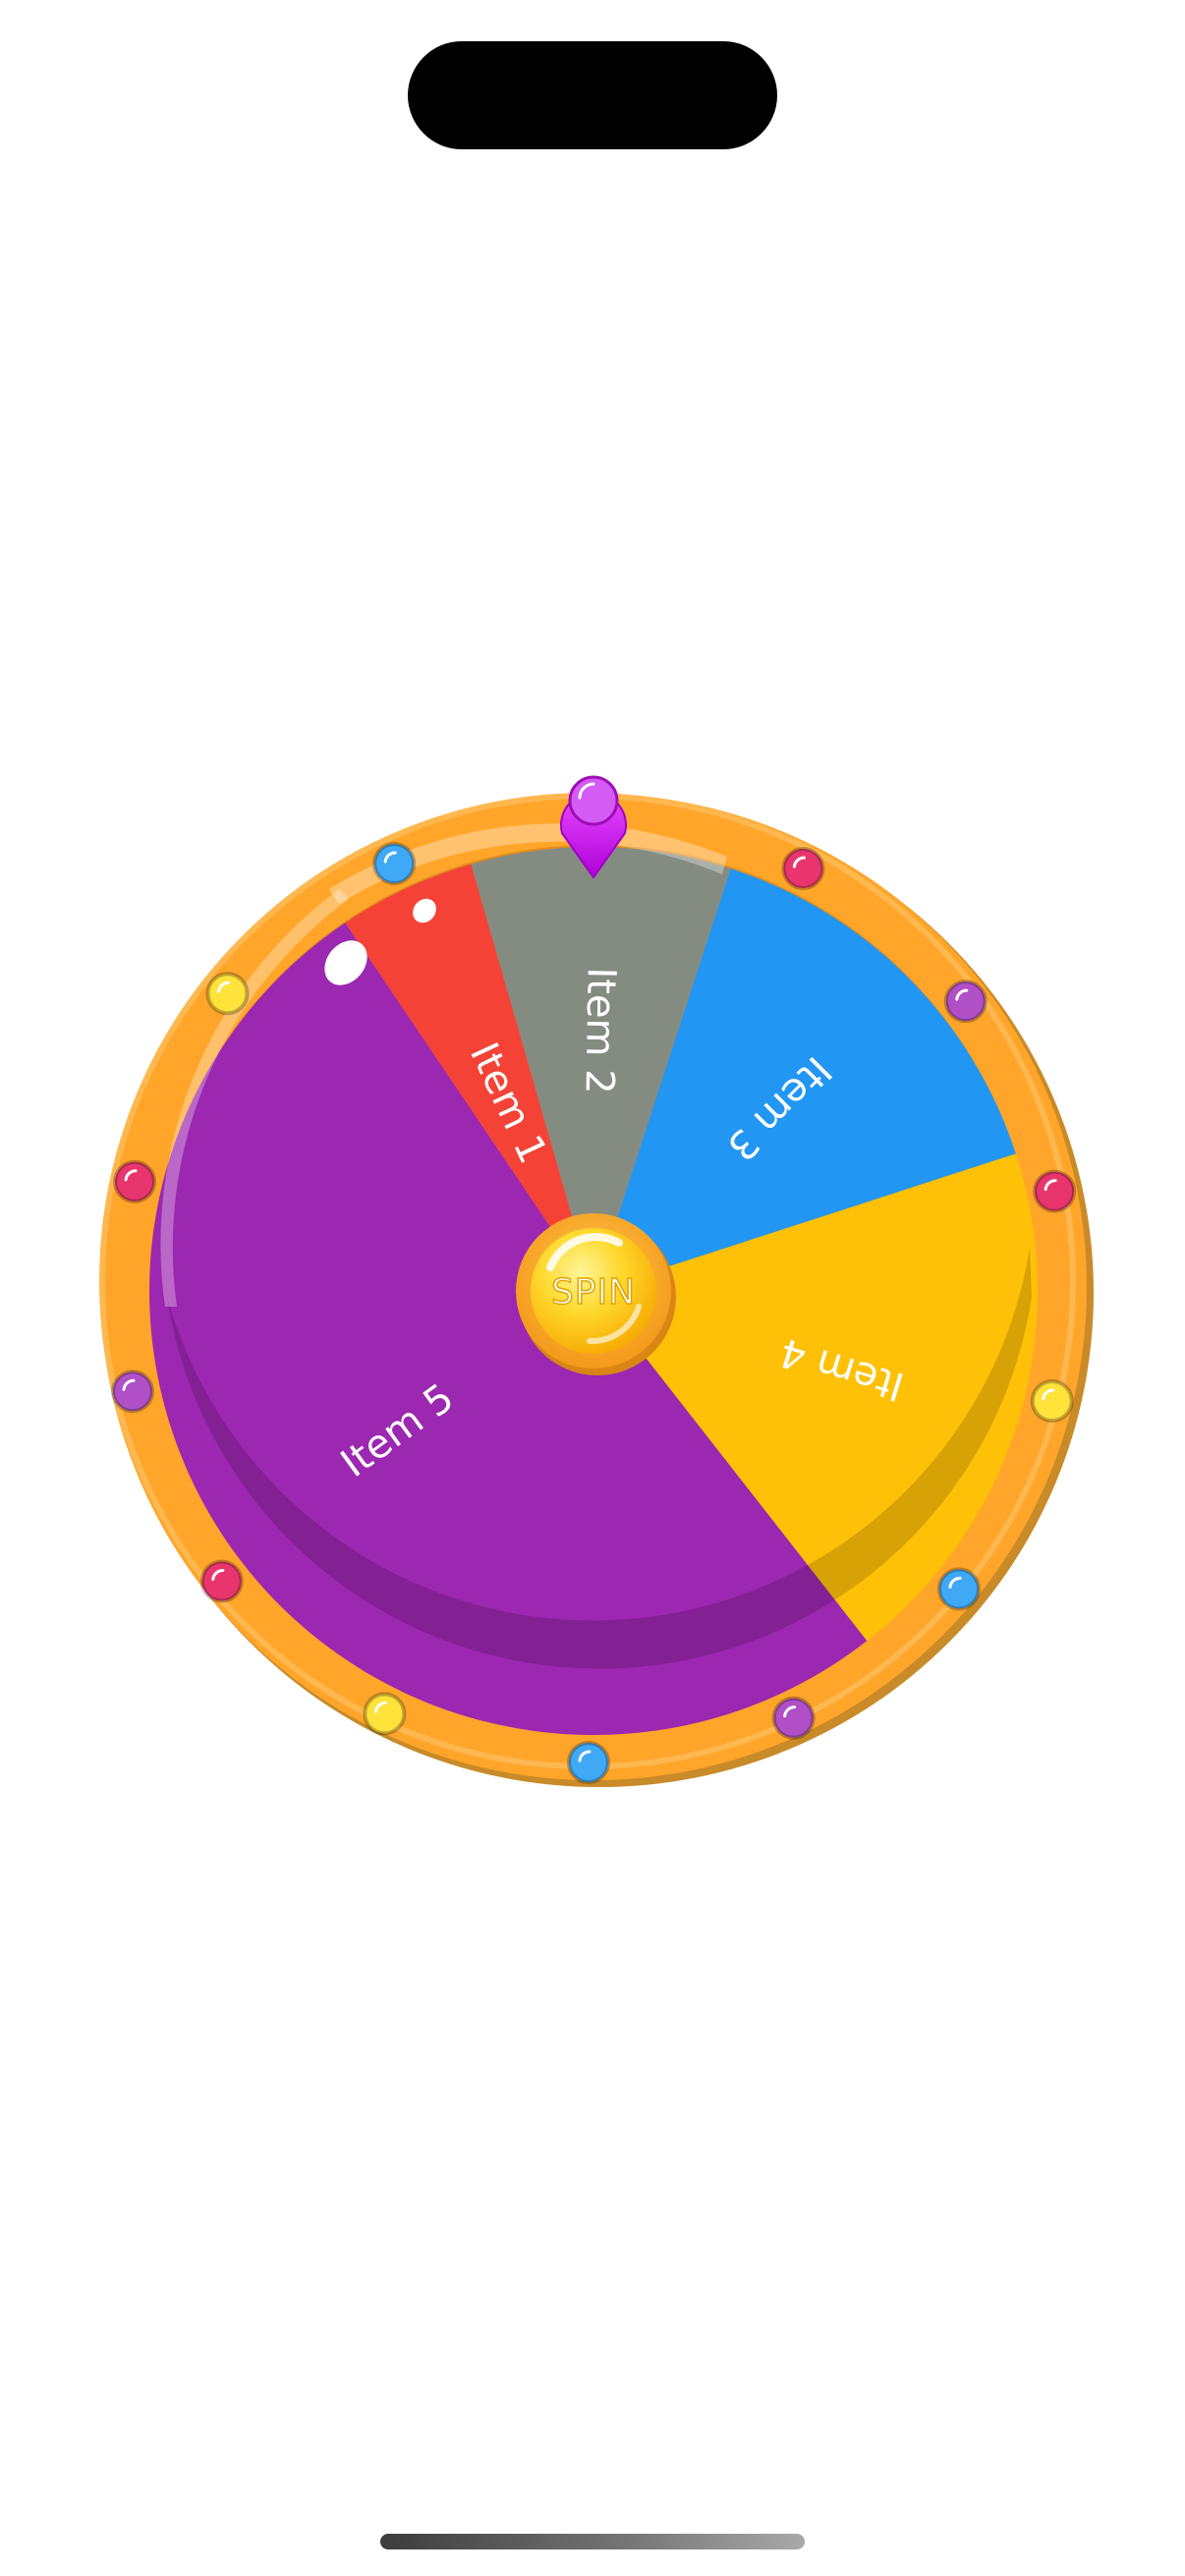 The width and height of the screenshot is (1185, 2576). I want to click on spin-button-label: SPIN, so click(594, 1292).